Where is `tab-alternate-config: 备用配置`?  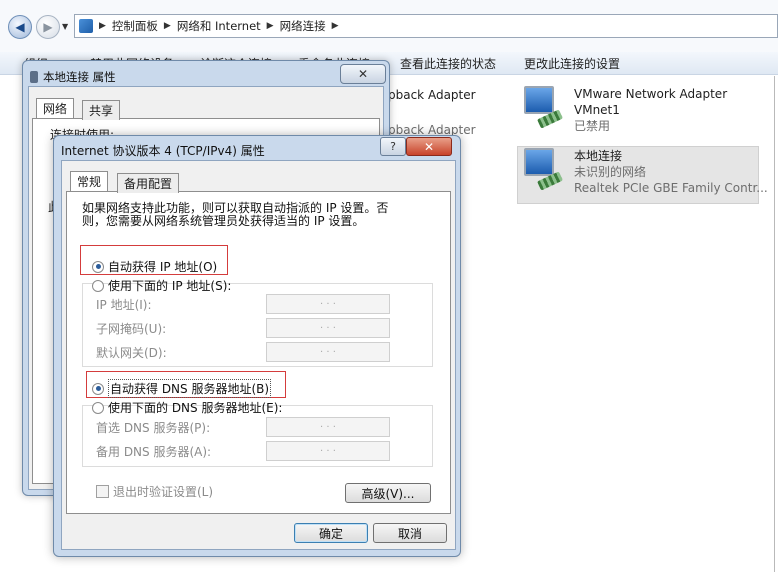
tab-alternate-config: 备用配置 is located at coordinates (148, 183).